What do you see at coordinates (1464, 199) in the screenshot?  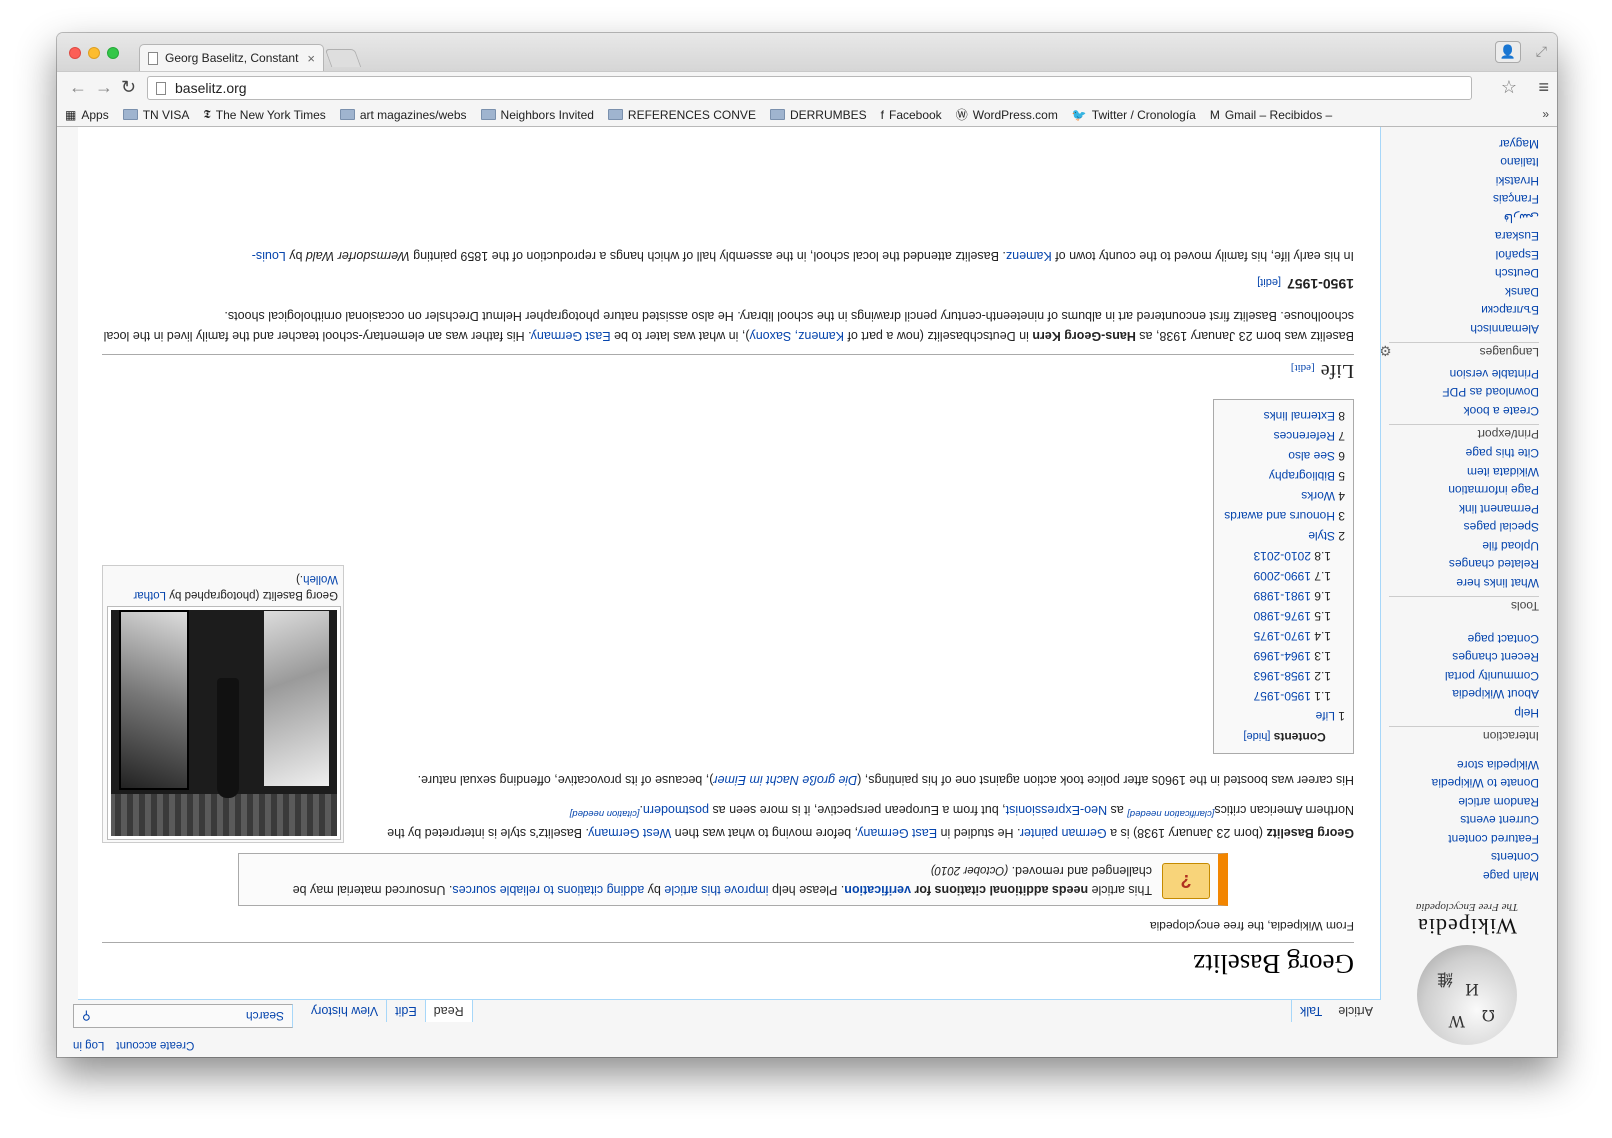 I see `sidebar-link: Français` at bounding box center [1464, 199].